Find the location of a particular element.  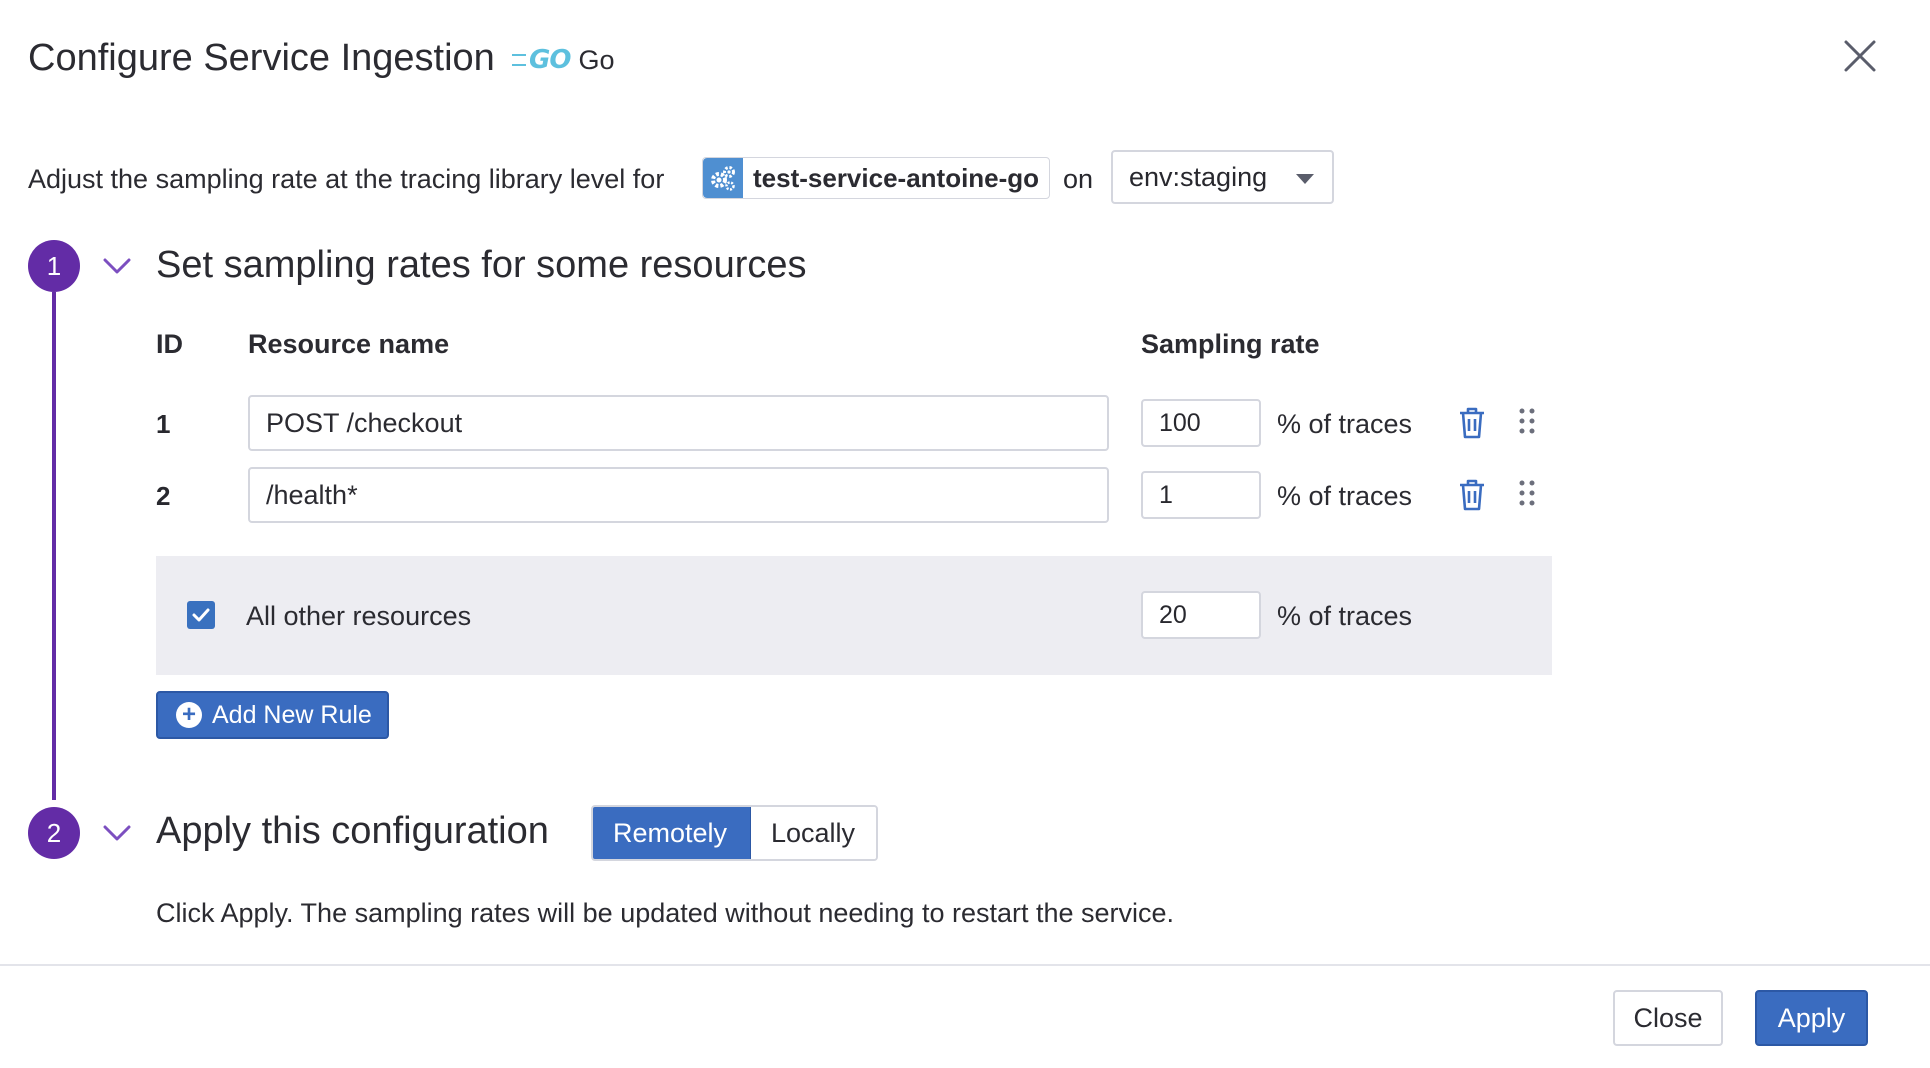

step-2-badge: 2 is located at coordinates (54, 833).